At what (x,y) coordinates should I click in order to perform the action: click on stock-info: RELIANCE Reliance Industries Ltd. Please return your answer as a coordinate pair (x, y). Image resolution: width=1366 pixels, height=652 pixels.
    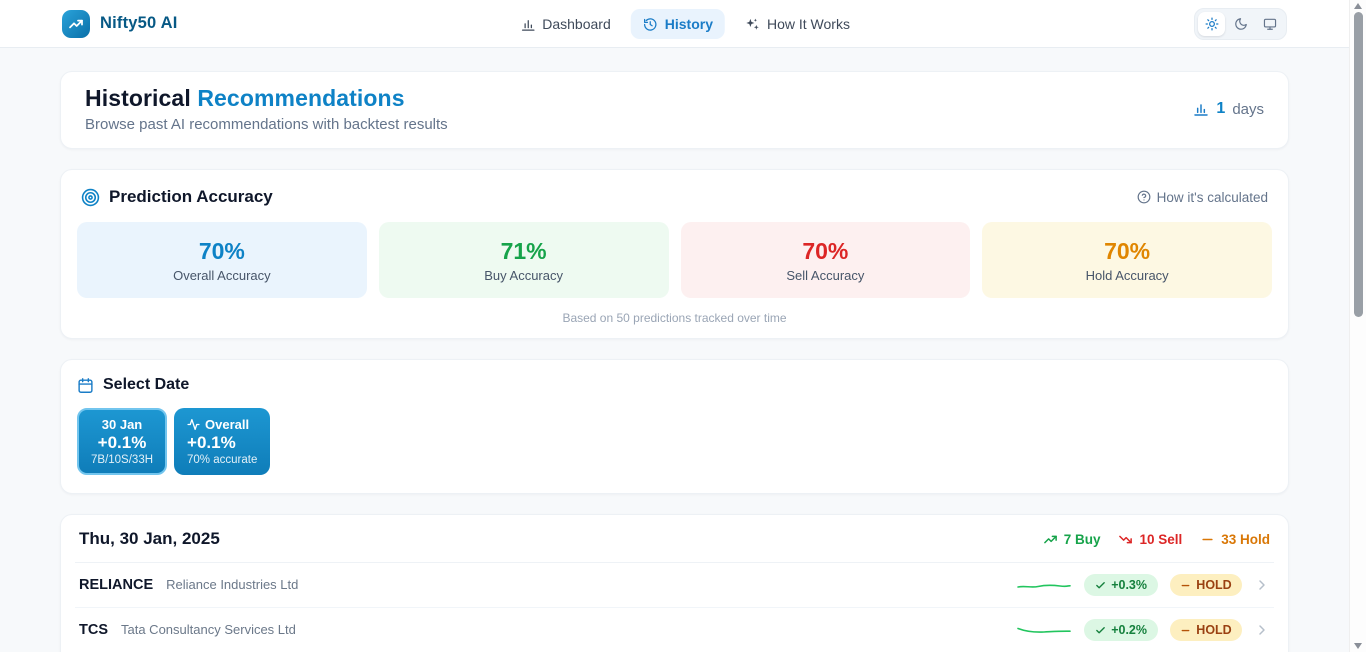
    Looking at the image, I should click on (188, 585).